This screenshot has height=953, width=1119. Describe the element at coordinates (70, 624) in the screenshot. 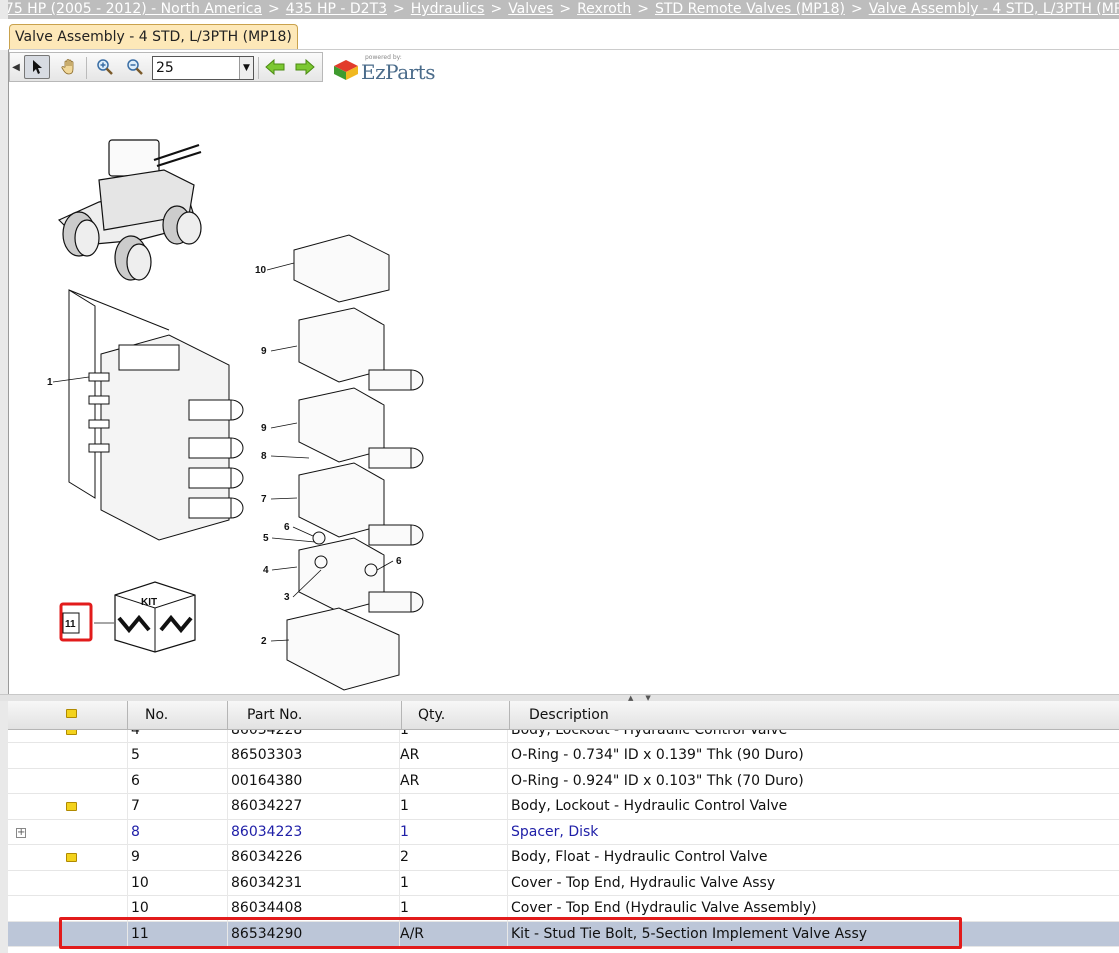

I see `callout-11: 11` at that location.